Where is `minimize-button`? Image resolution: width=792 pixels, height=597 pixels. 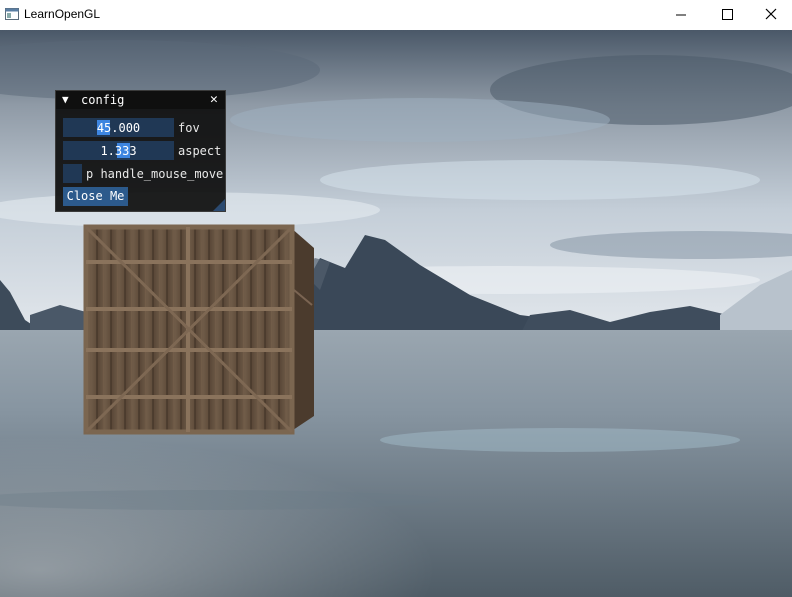 minimize-button is located at coordinates (681, 15).